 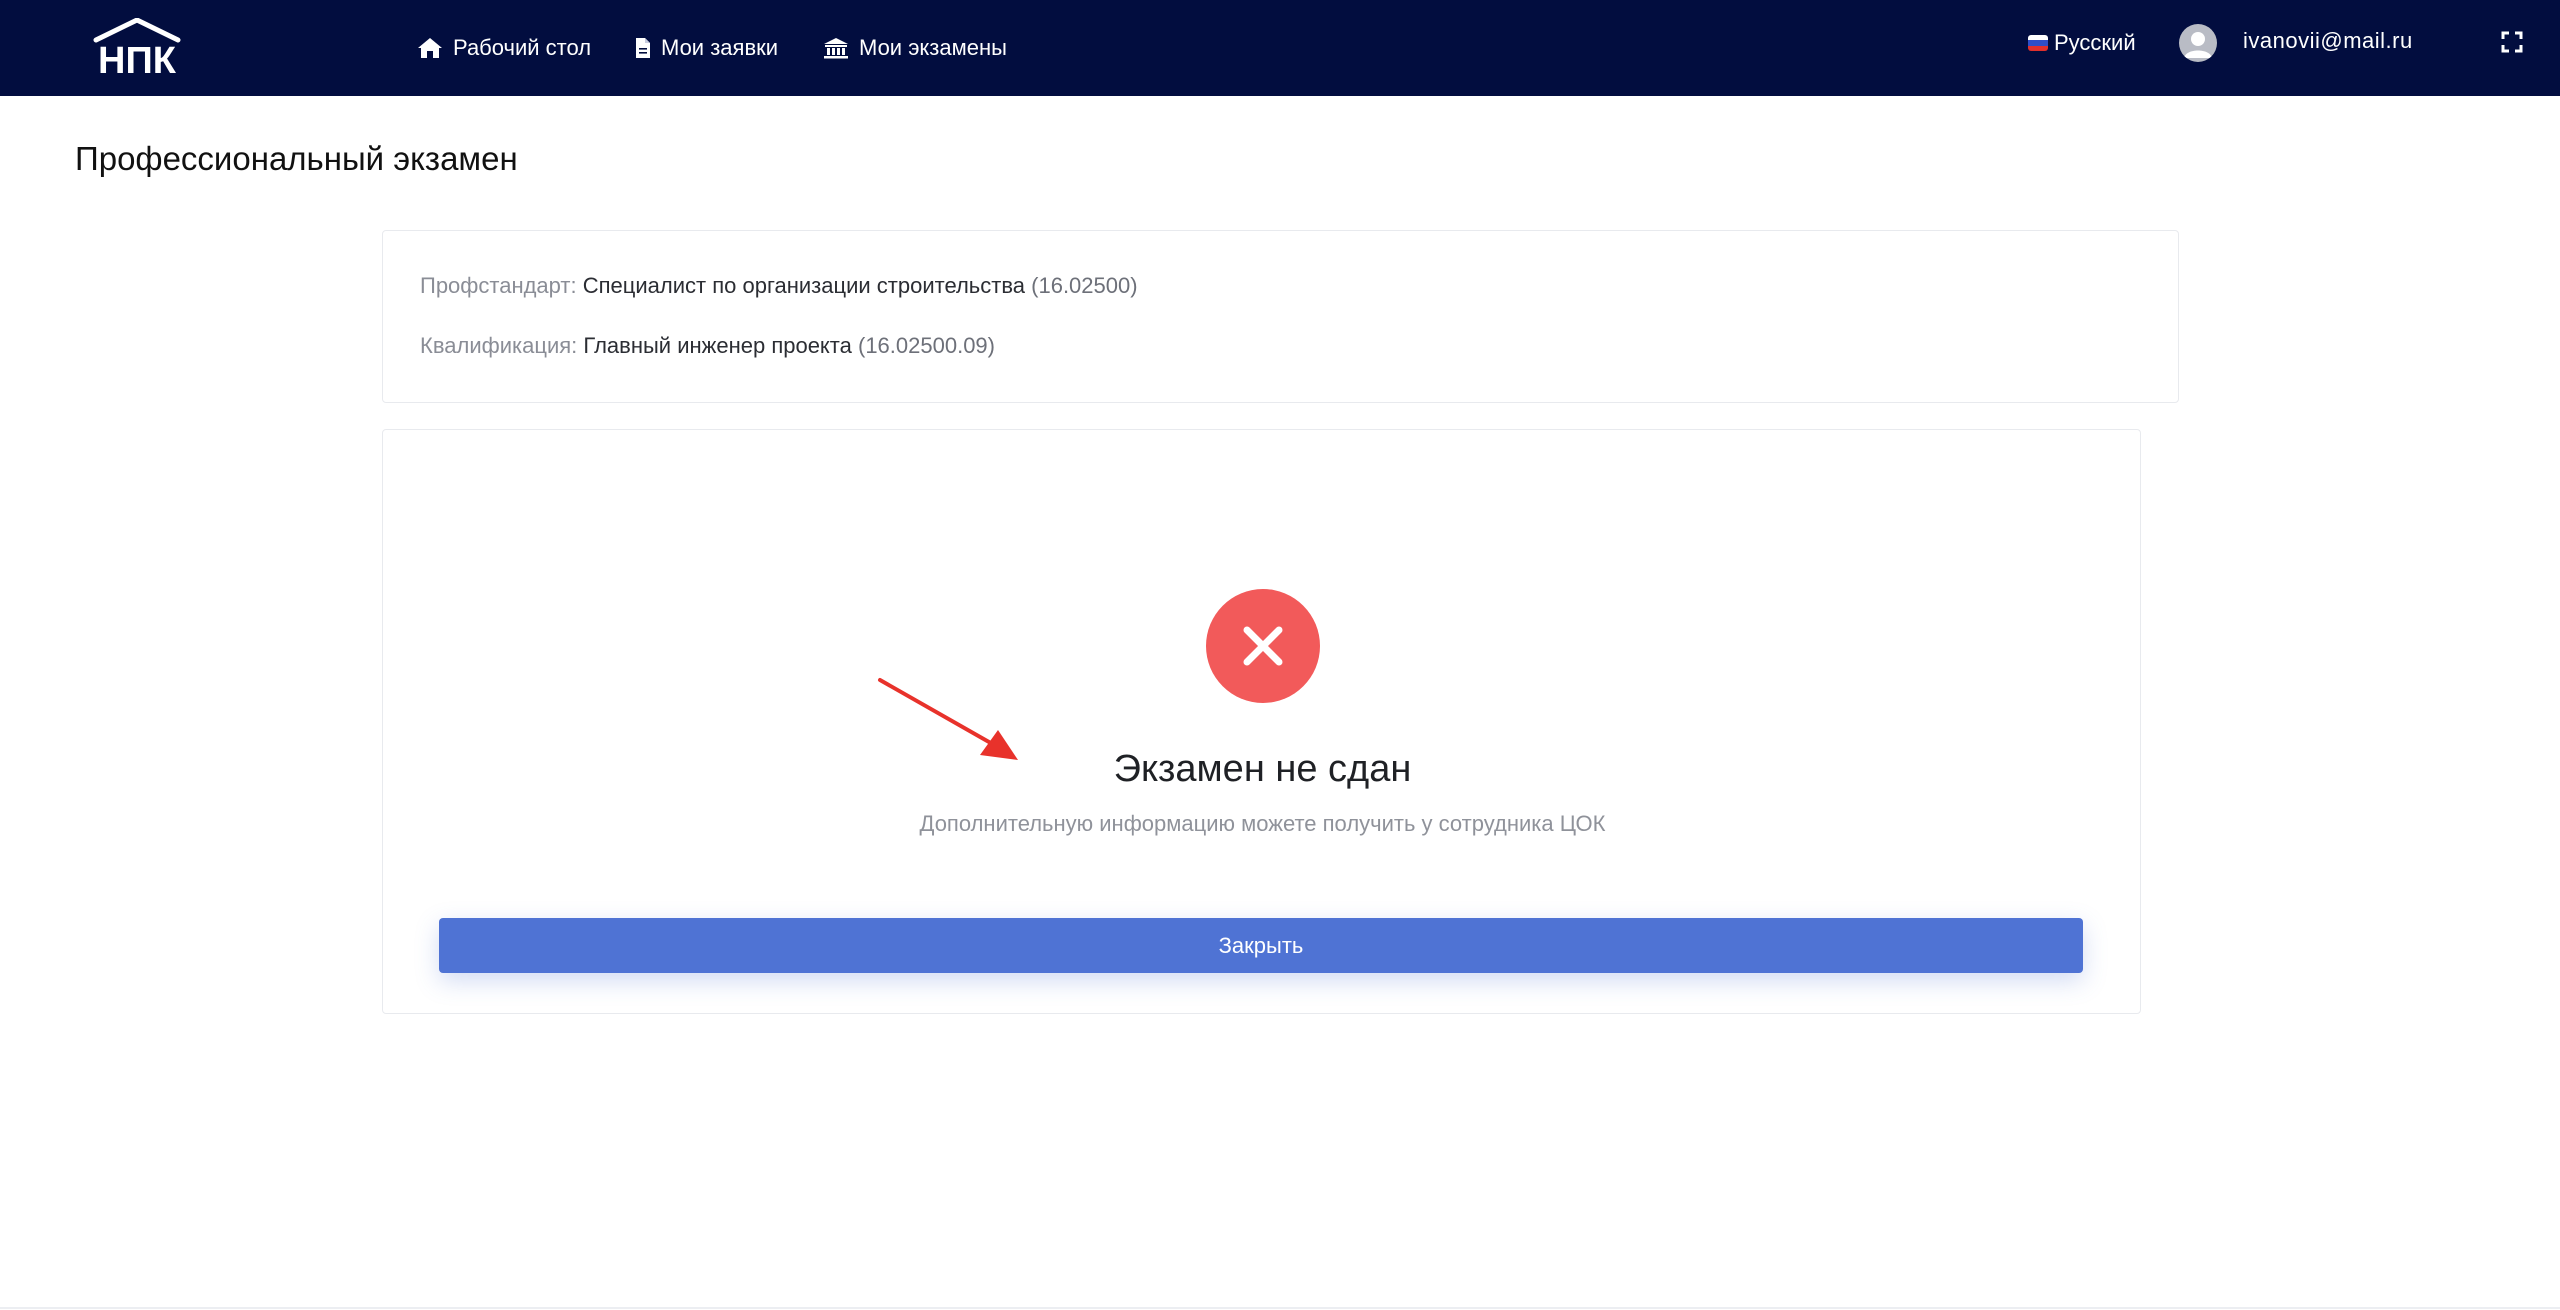 I want to click on result-title: Экзамен не сдан, so click(x=1262, y=769).